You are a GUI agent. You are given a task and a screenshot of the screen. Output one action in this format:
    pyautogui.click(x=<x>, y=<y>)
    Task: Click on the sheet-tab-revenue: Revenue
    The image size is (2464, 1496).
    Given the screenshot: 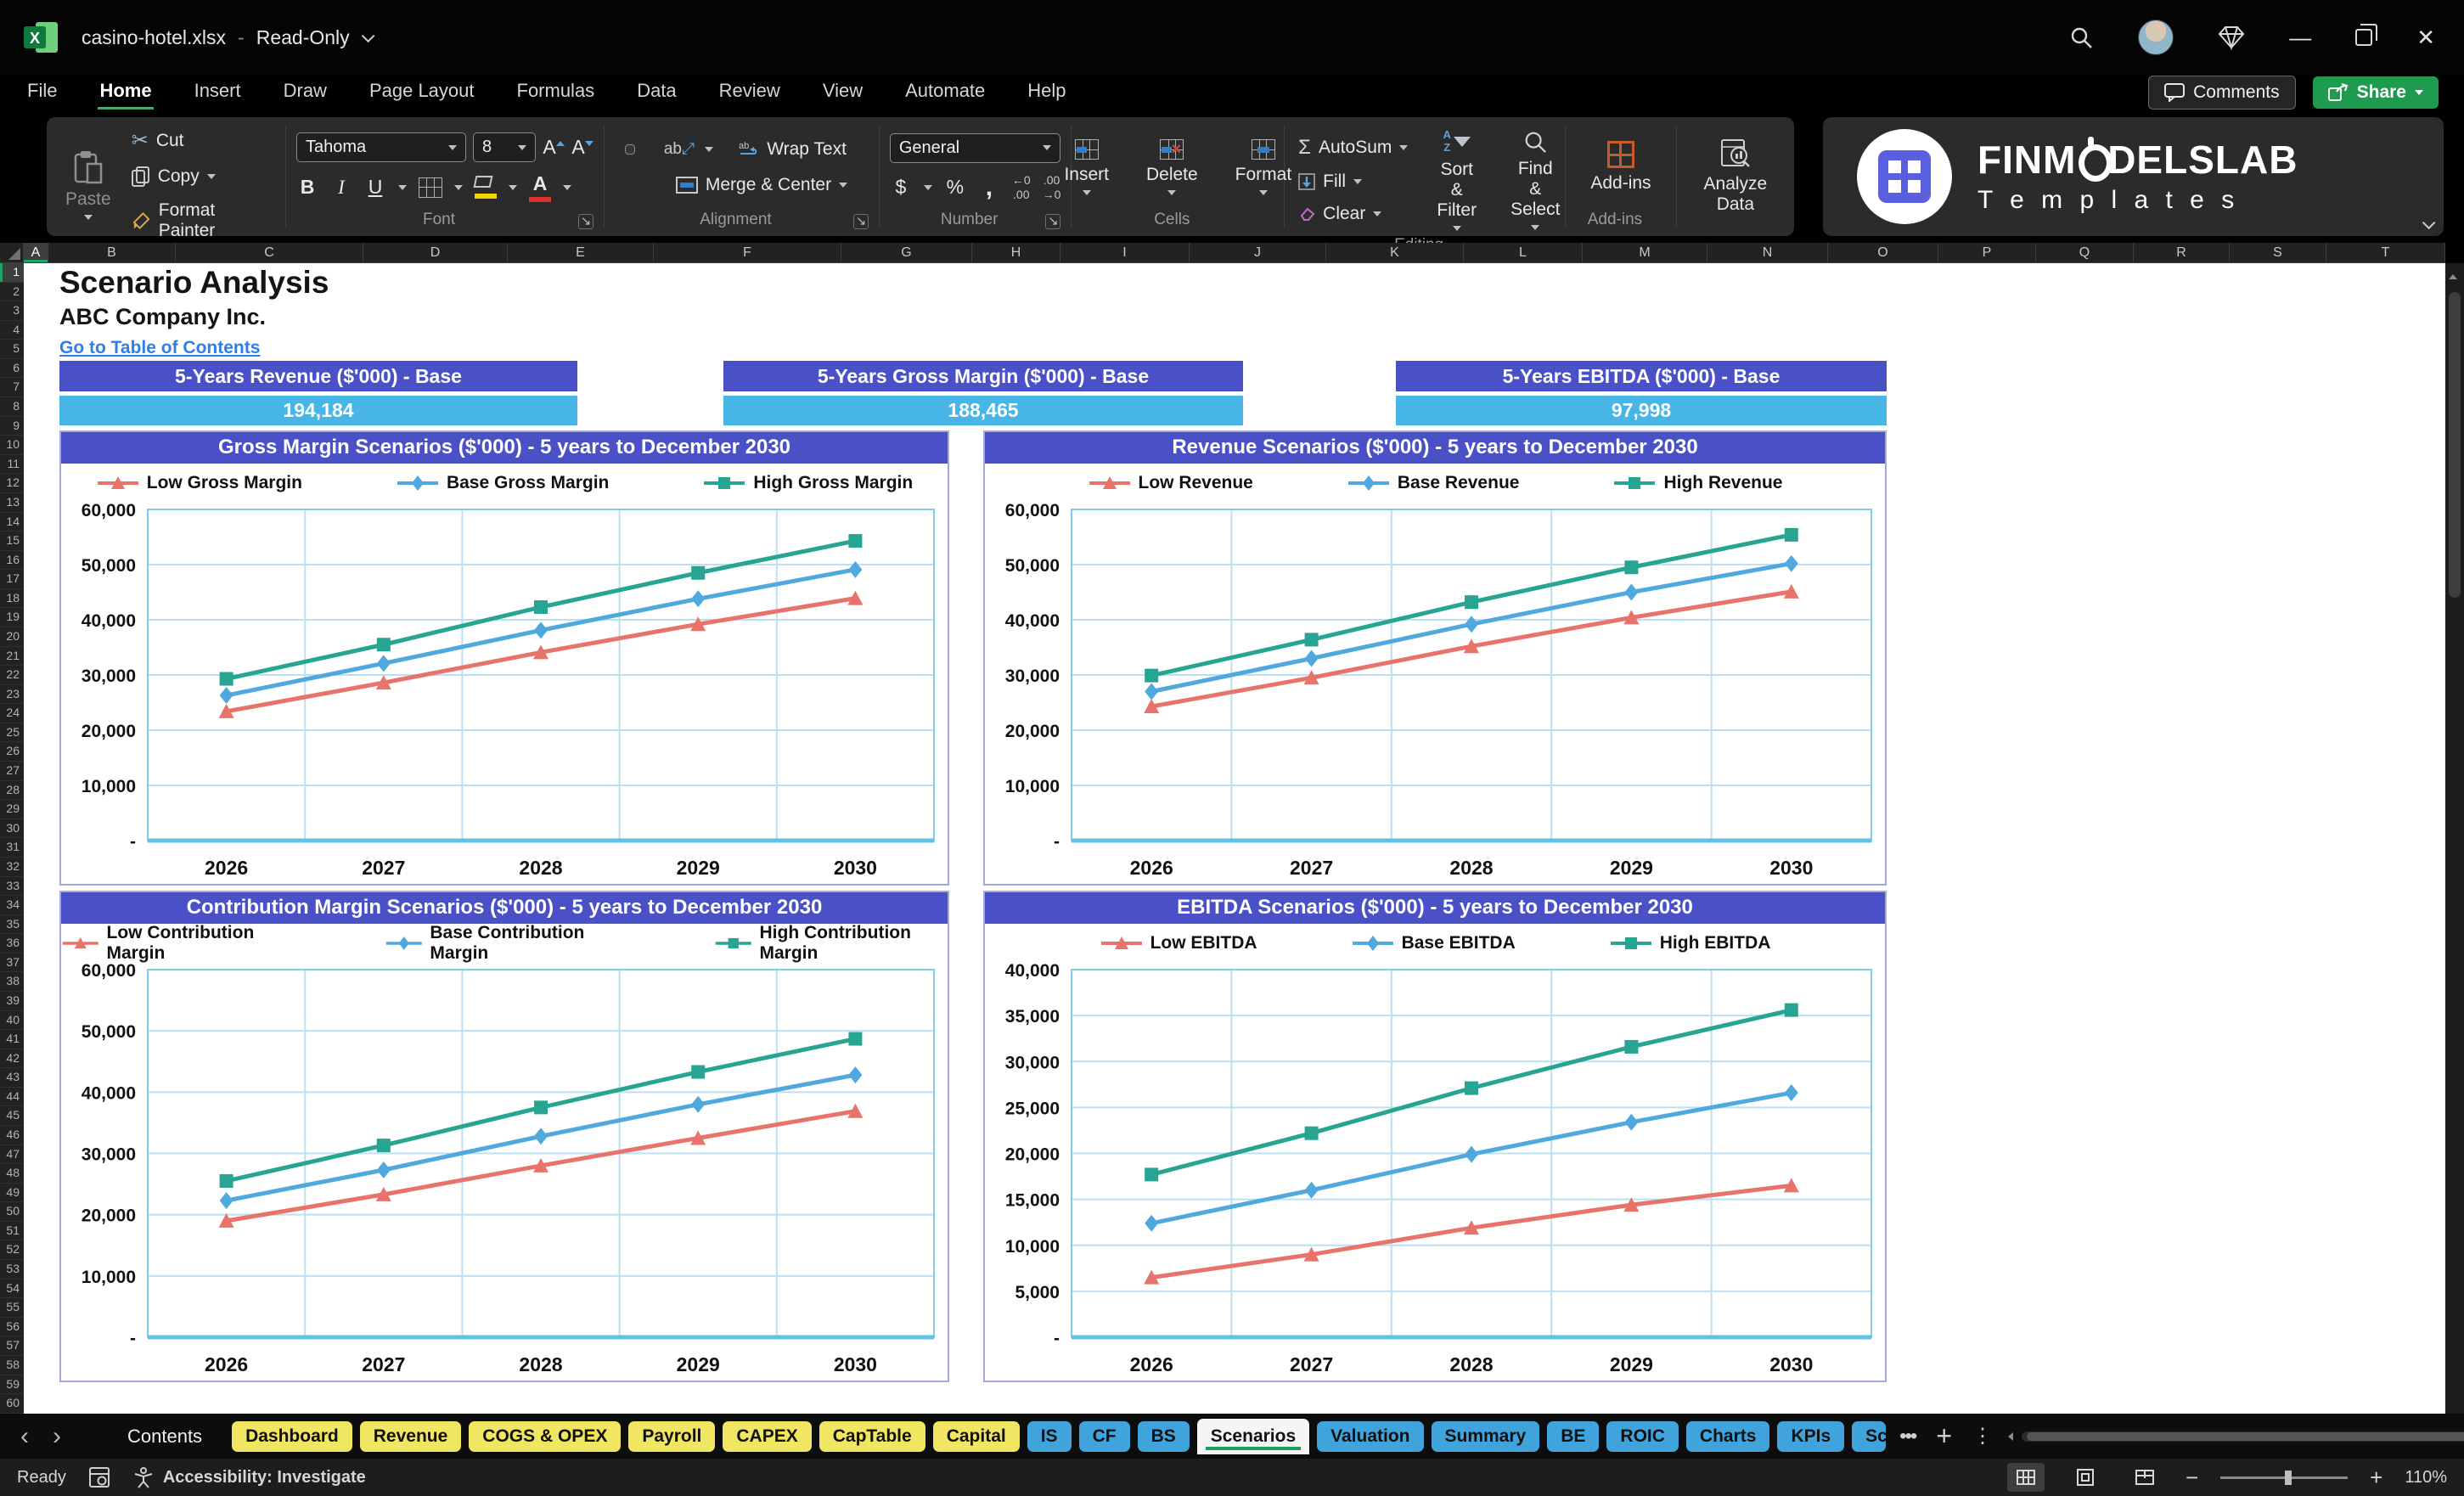 What is the action you would take?
    pyautogui.click(x=410, y=1436)
    